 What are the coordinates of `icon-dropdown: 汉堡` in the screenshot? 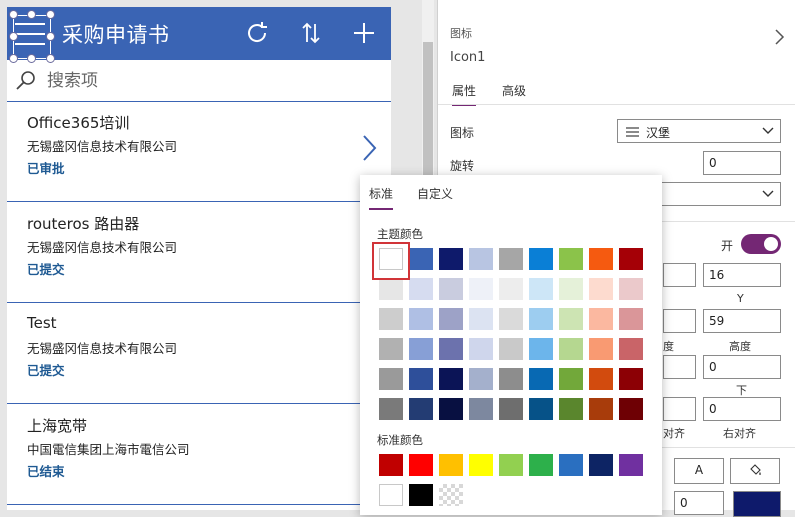 It's located at (699, 131).